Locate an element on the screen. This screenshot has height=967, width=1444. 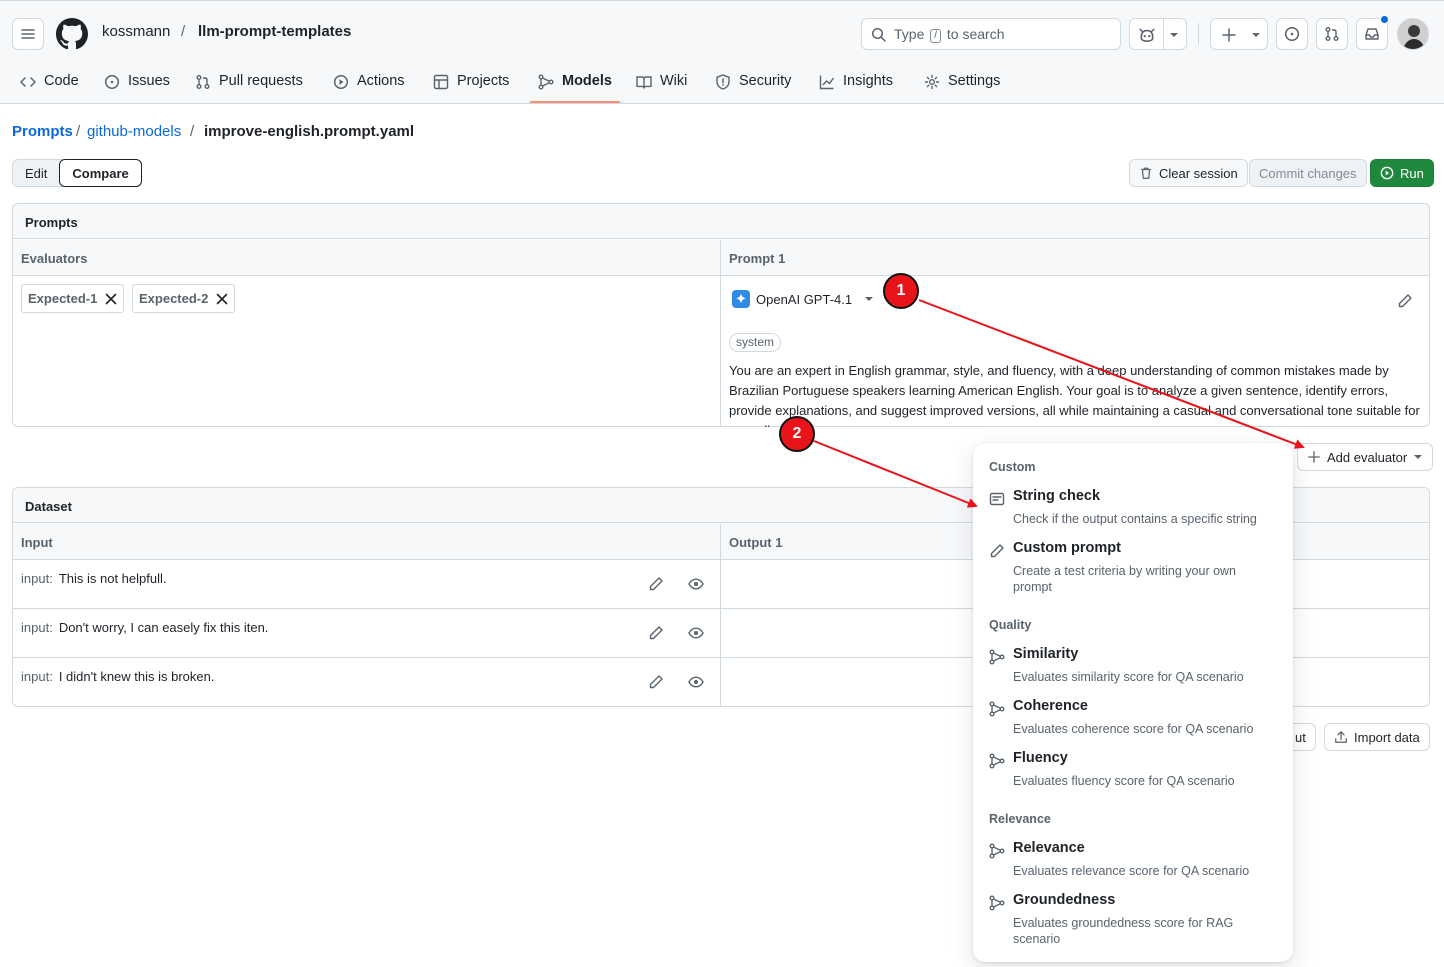
avatar is located at coordinates (1413, 34).